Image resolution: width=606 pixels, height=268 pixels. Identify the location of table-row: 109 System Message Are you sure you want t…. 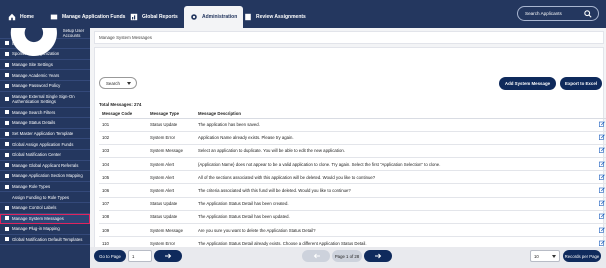
(352, 230).